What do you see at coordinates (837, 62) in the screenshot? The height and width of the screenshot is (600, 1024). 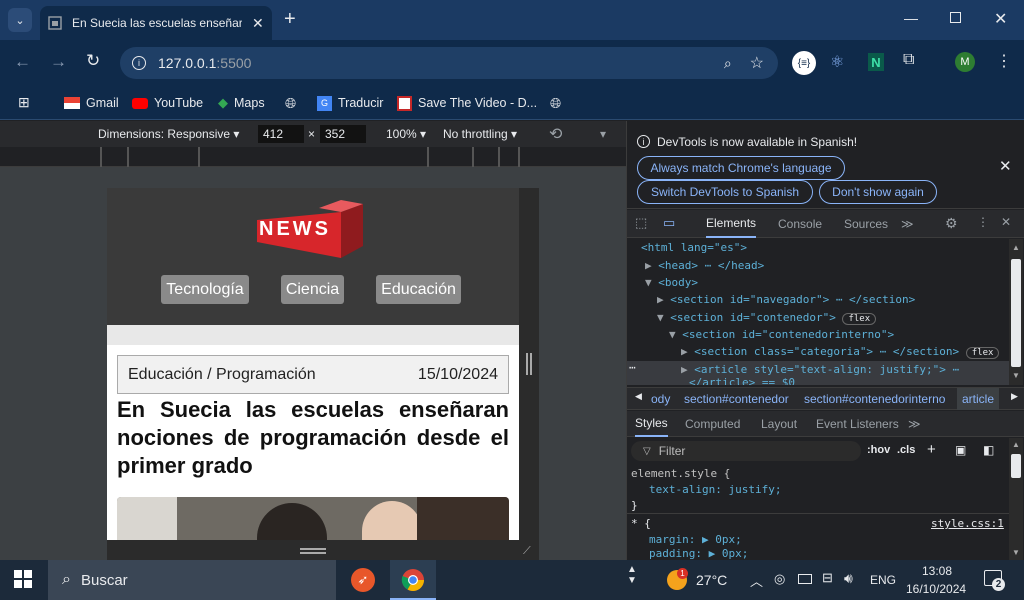 I see `react-devtools-icon: ⚛` at bounding box center [837, 62].